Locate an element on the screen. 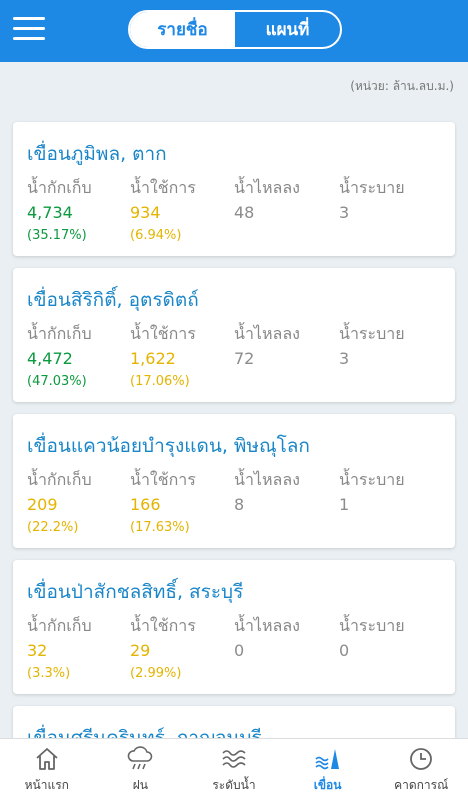 This screenshot has width=468, height=800. usable-column: น้ำใช้การ 29 (2.99%) is located at coordinates (180, 649).